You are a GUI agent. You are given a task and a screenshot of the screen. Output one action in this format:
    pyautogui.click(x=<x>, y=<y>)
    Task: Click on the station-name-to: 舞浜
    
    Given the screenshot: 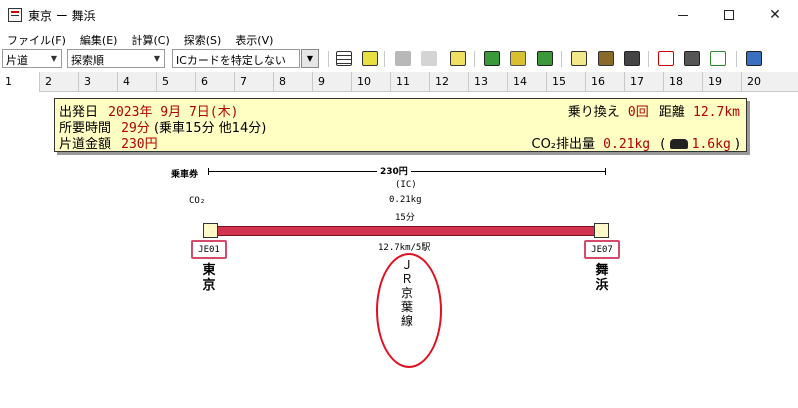 What is the action you would take?
    pyautogui.click(x=602, y=278)
    